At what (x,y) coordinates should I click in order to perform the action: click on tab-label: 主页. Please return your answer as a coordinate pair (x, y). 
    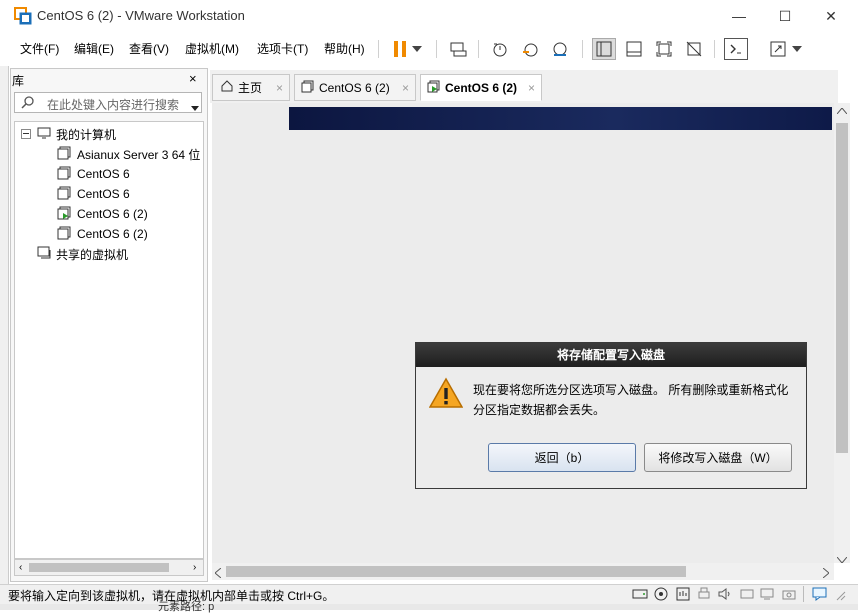
    Looking at the image, I should click on (250, 88).